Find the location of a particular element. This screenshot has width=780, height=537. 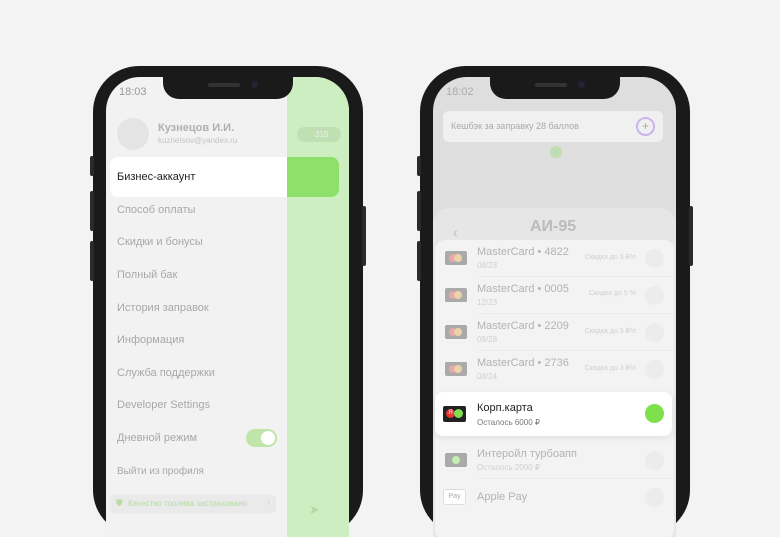

plus-points-icon: + is located at coordinates (645, 126).